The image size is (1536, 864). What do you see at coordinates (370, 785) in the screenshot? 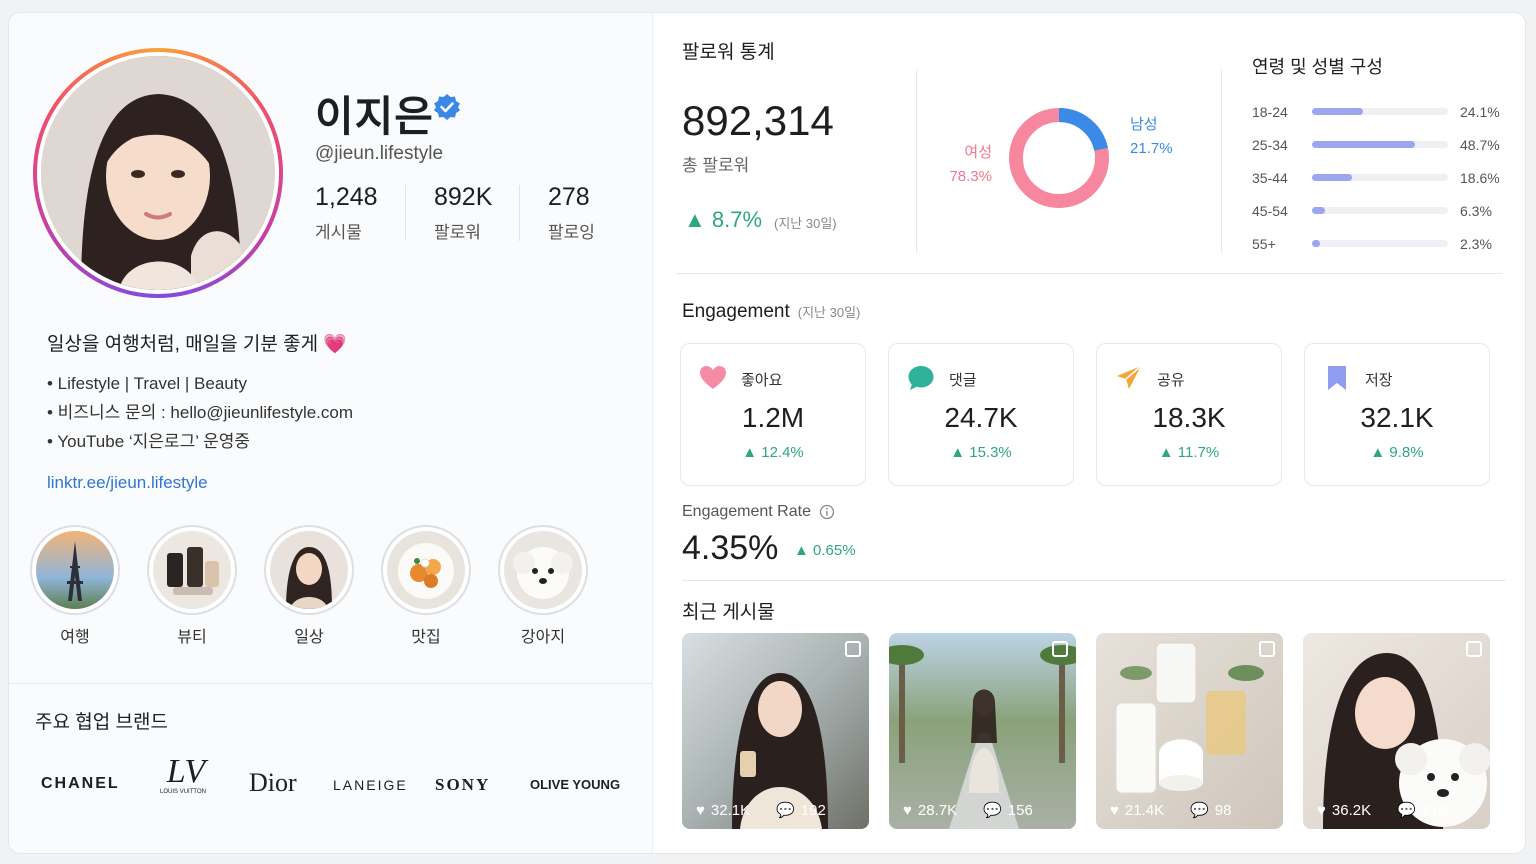
I see `brand-laneige: LANEIGE` at bounding box center [370, 785].